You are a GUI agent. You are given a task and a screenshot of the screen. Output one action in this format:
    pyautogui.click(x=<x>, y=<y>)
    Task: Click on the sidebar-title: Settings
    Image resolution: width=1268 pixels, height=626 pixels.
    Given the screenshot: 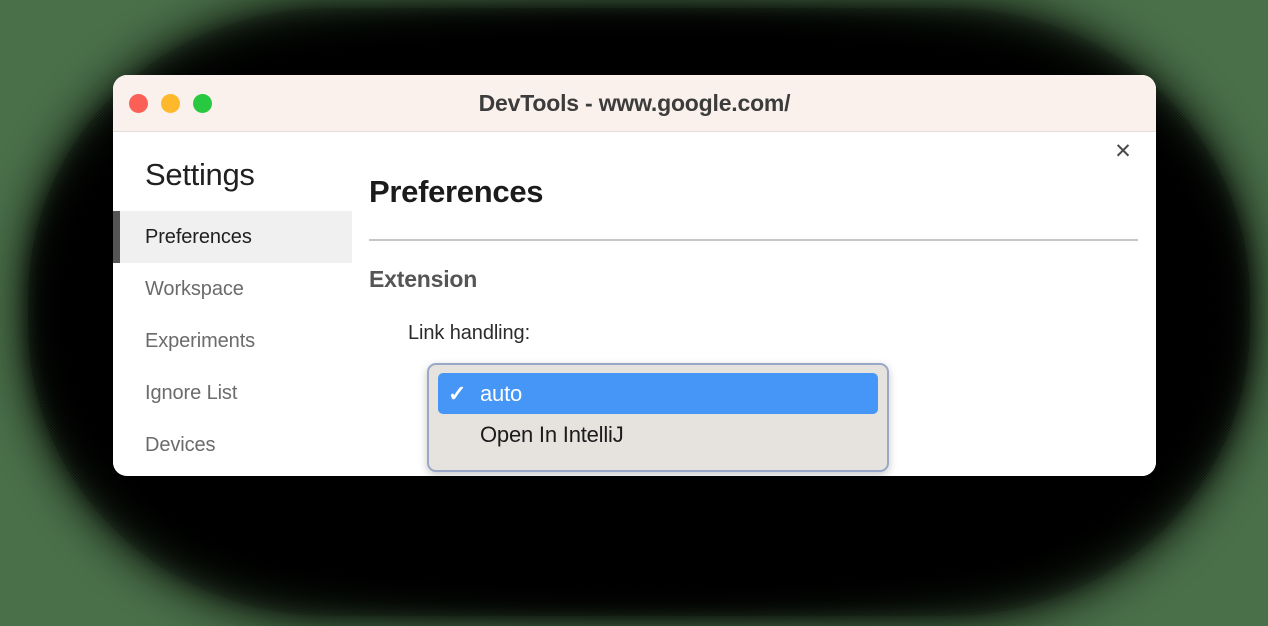 What is the action you would take?
    pyautogui.click(x=200, y=174)
    